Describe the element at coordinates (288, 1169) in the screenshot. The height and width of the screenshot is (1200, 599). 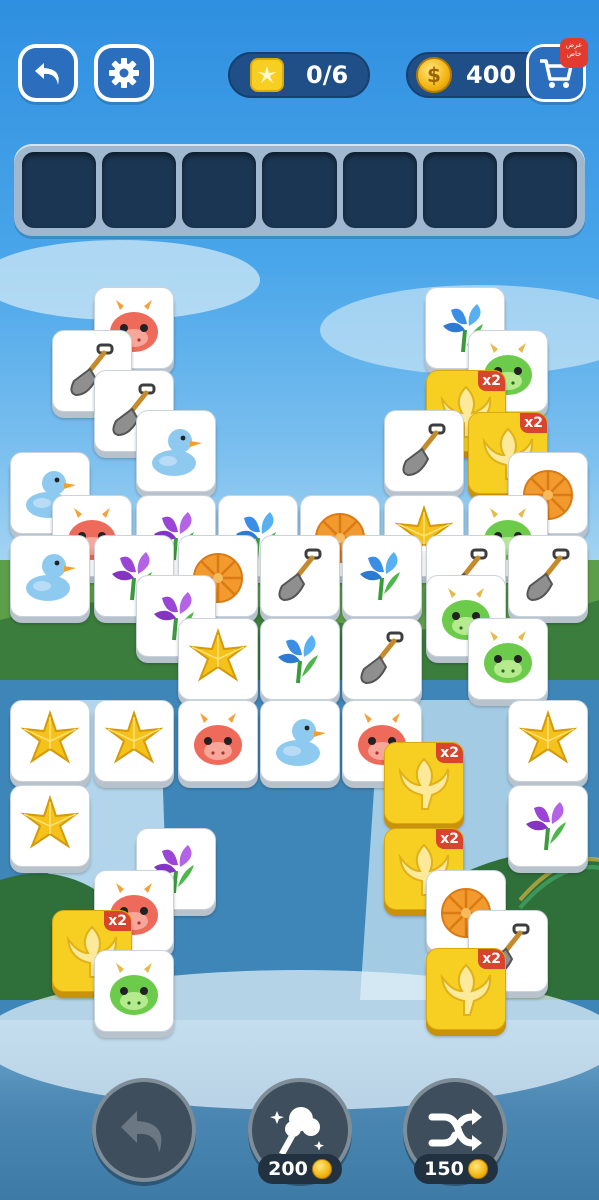
I see `magic-wand-price-text: 200` at that location.